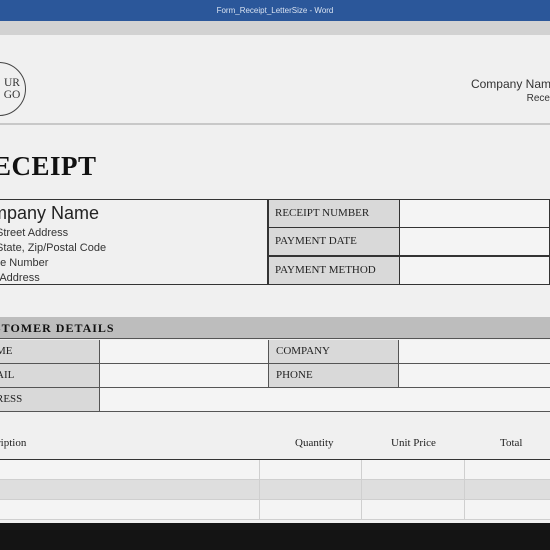 This screenshot has width=550, height=550. Describe the element at coordinates (538, 98) in the screenshot. I see `header-receipt-label: Rece` at that location.